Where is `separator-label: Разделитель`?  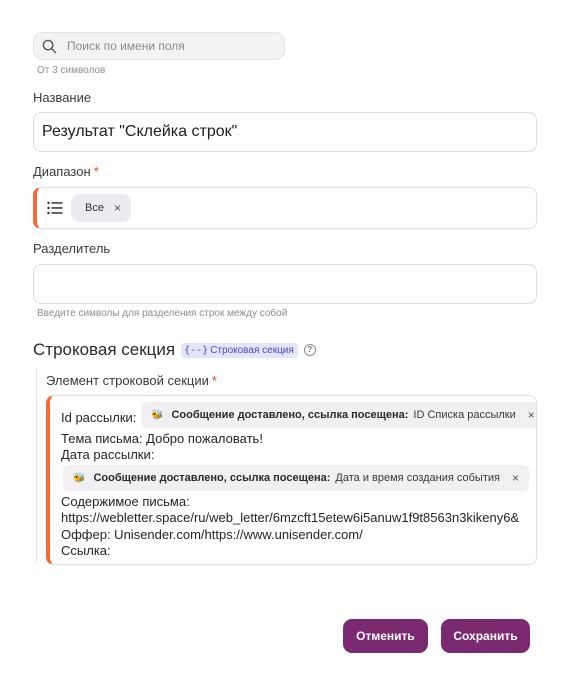 separator-label: Разделитель is located at coordinates (72, 248).